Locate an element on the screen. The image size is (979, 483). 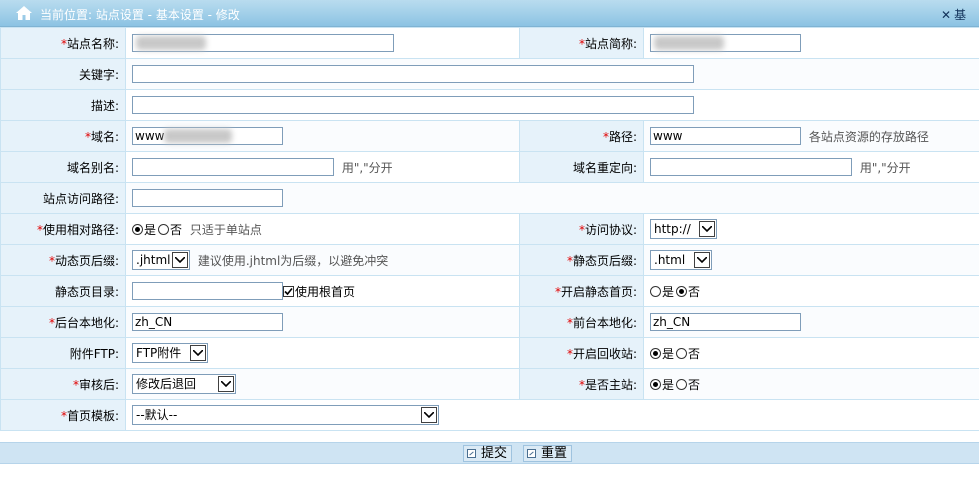
dynamic-suffix-label: *动态页后缀: is located at coordinates (63, 260).